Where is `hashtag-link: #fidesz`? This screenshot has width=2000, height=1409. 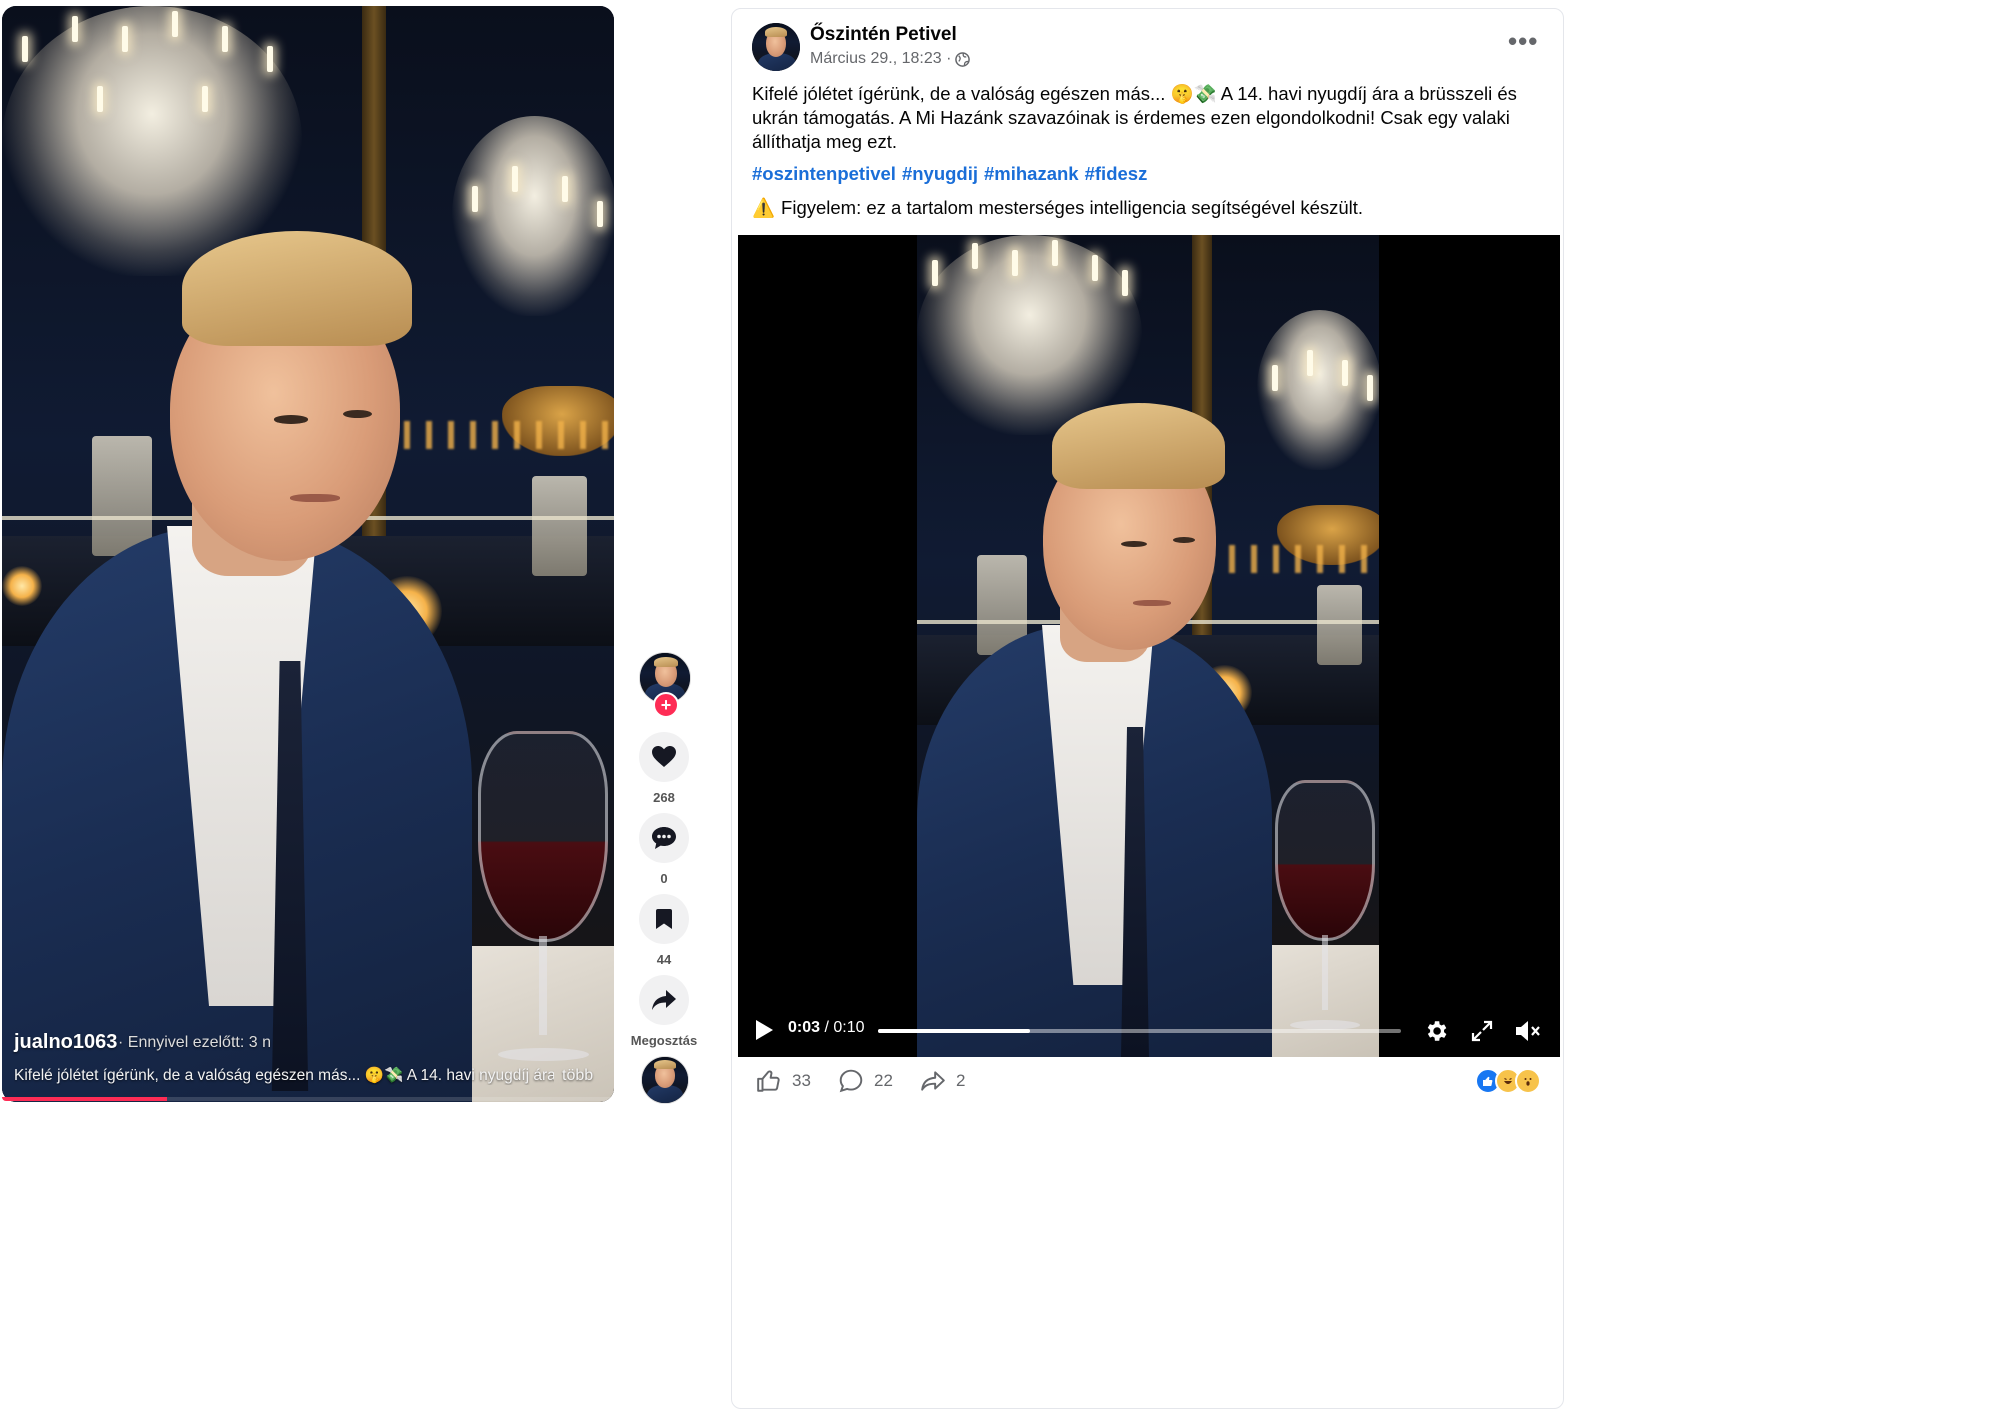
hashtag-link: #fidesz is located at coordinates (1116, 174).